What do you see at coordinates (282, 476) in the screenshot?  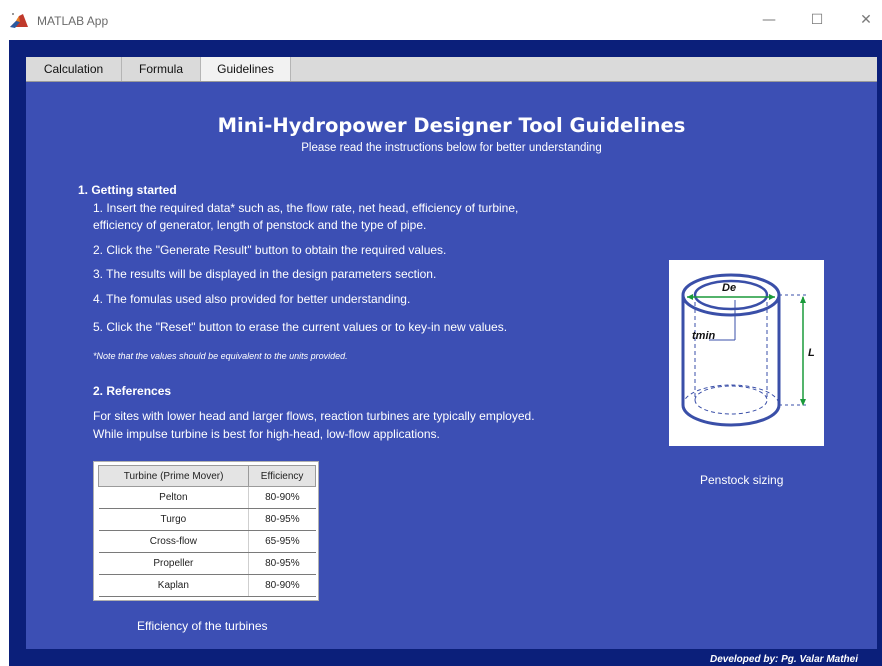 I see `column-header-efficiency: Efficiency` at bounding box center [282, 476].